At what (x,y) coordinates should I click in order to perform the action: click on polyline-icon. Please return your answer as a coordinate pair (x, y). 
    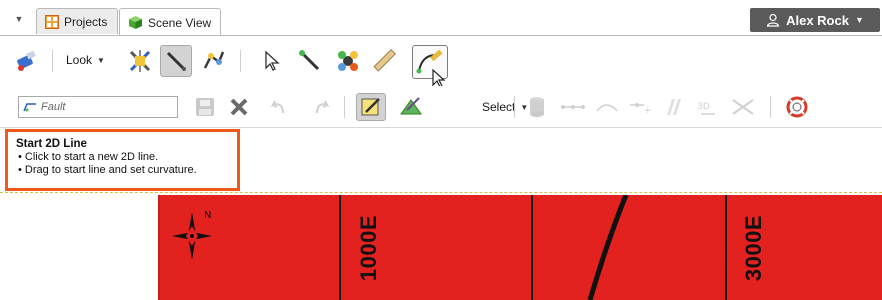
    Looking at the image, I should click on (214, 60).